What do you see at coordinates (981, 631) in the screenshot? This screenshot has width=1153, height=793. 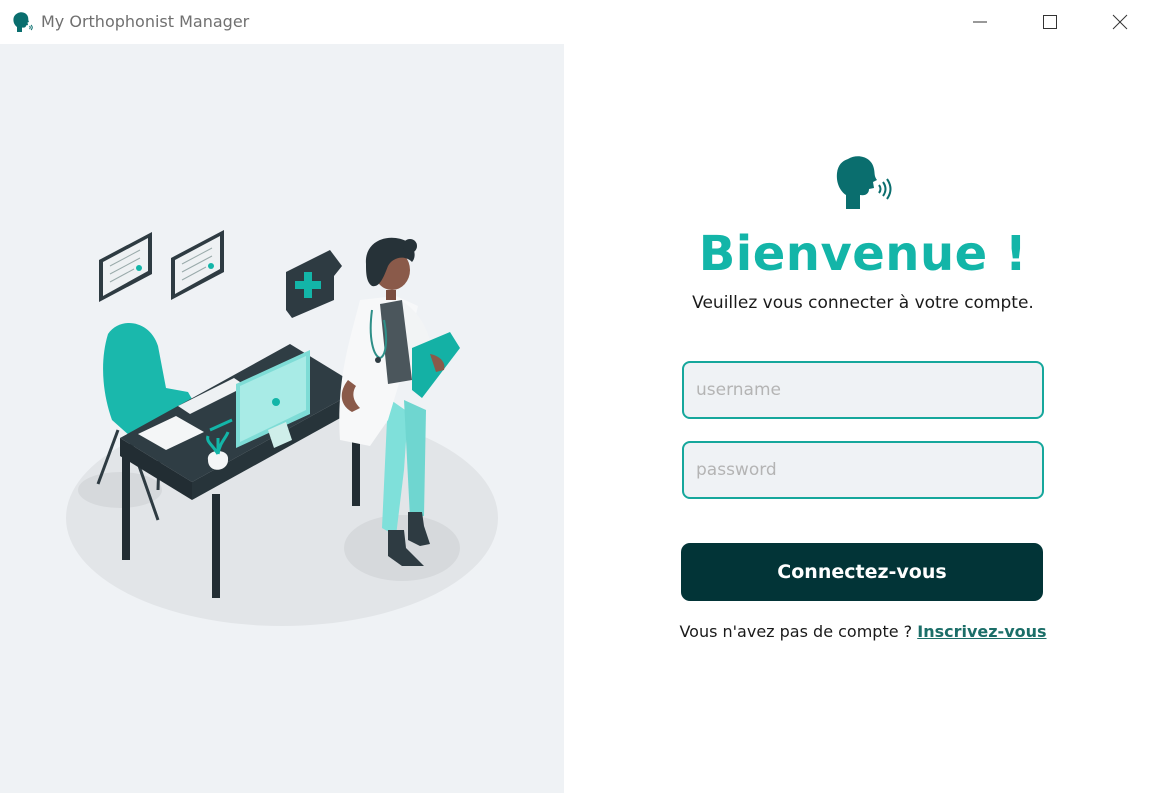 I see `signup-link: Inscrivez-vous` at bounding box center [981, 631].